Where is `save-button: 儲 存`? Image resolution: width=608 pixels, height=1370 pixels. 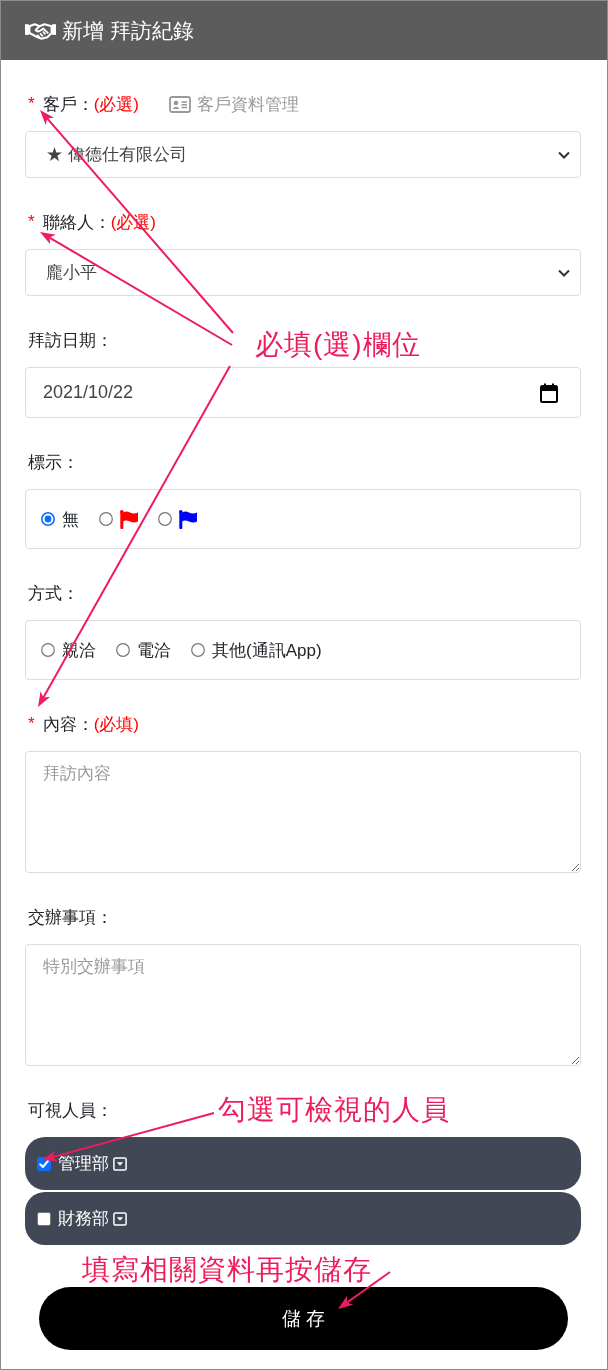
save-button: 儲 存 is located at coordinates (303, 1318).